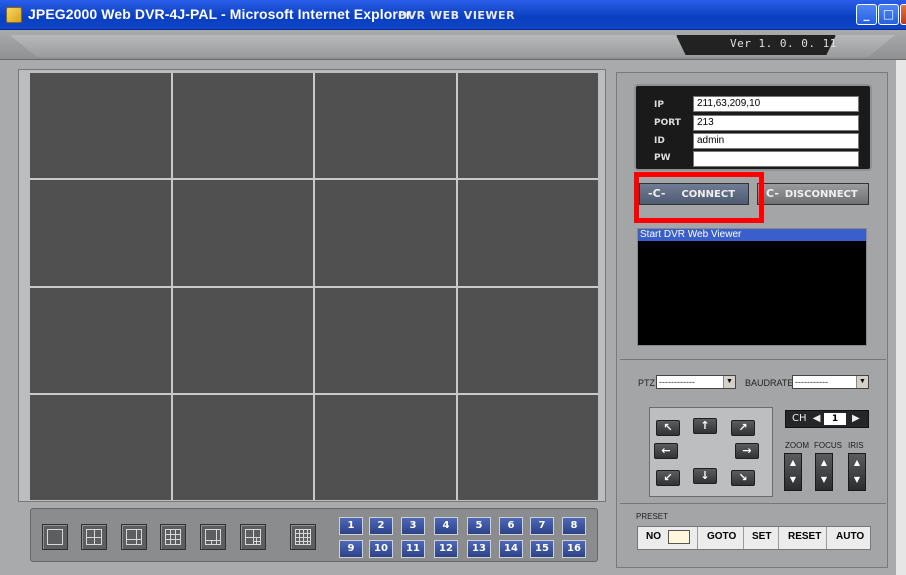  I want to click on disconnect-button: C- DISCONNECT, so click(813, 194).